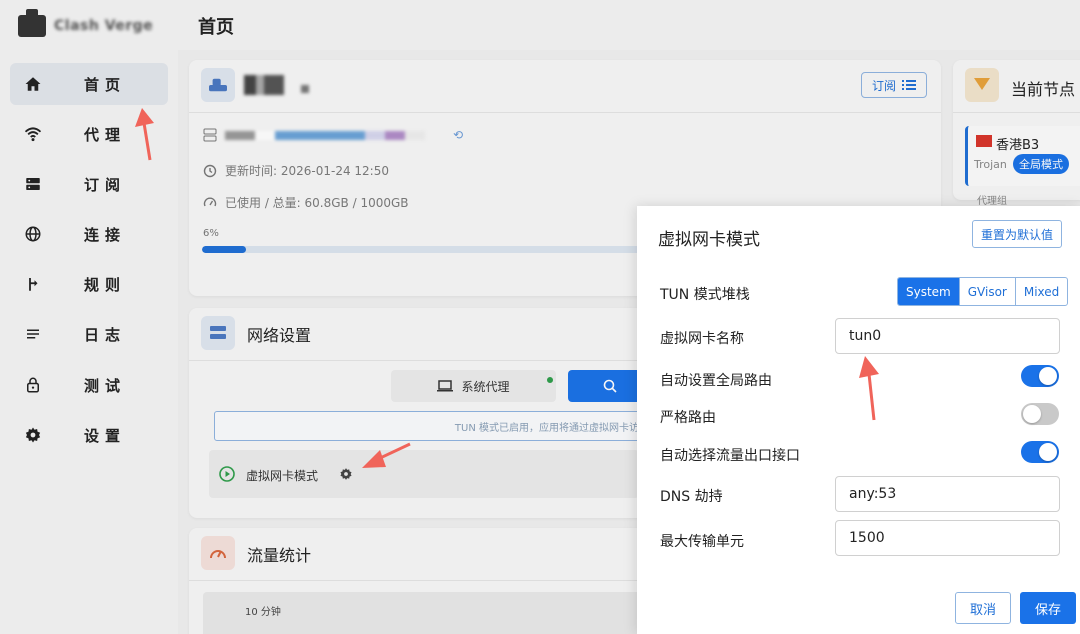 This screenshot has width=1080, height=634. What do you see at coordinates (716, 381) in the screenshot?
I see `auto-route-label: 自动设置全局路由` at bounding box center [716, 381].